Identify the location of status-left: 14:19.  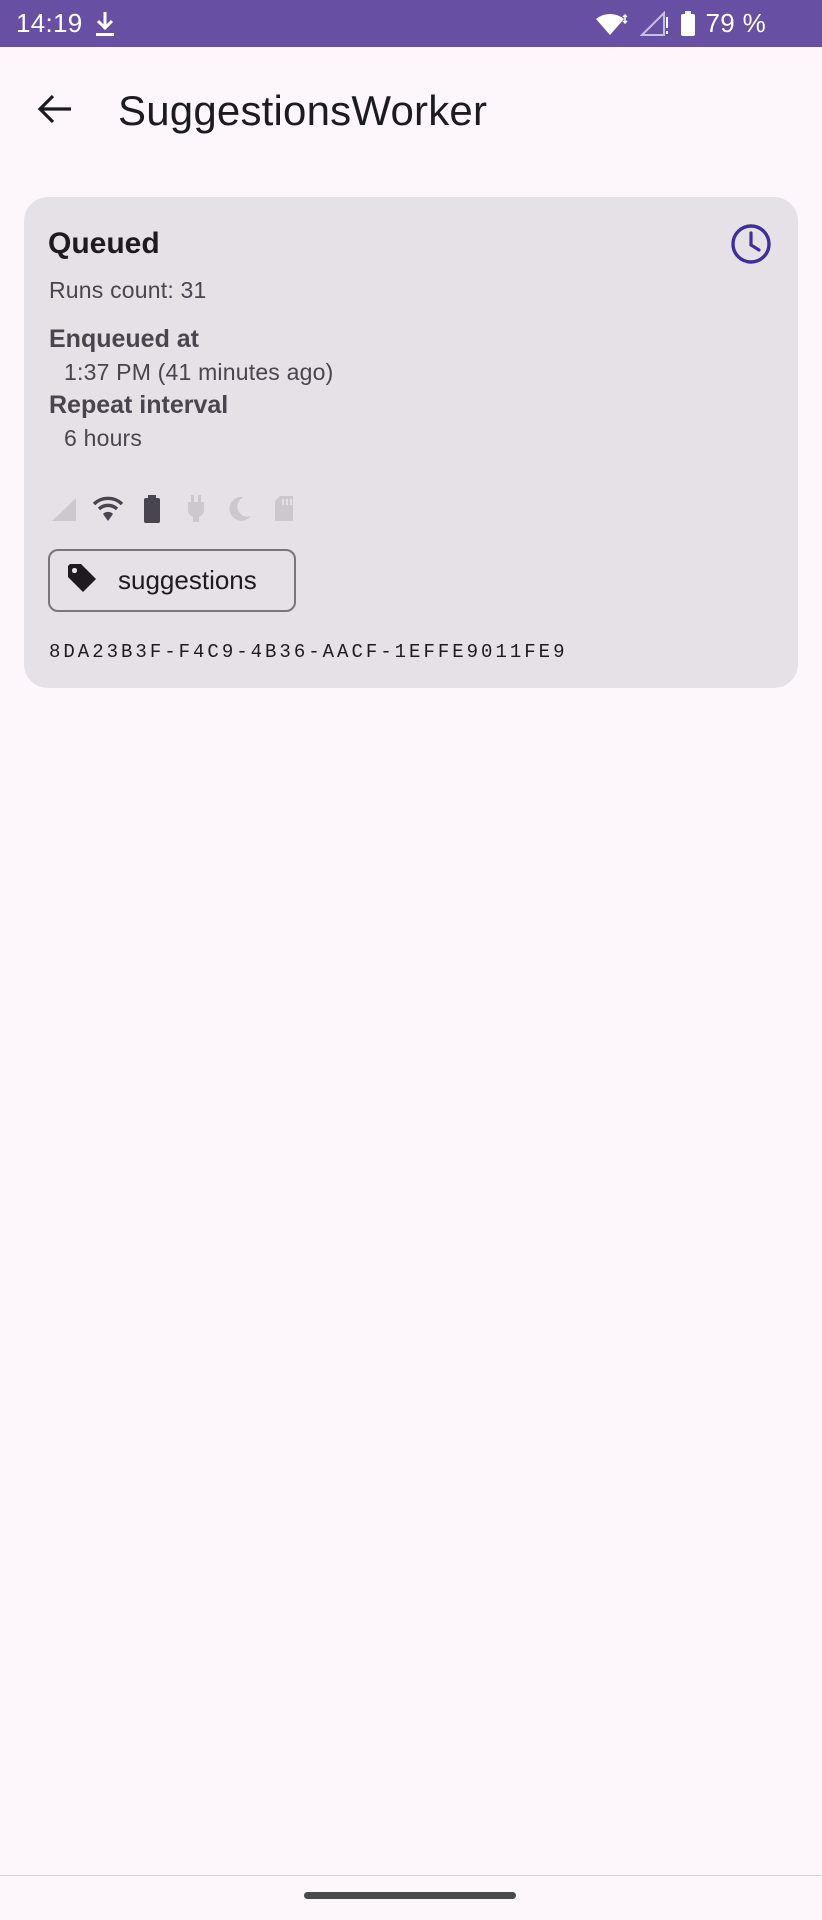
(66, 23).